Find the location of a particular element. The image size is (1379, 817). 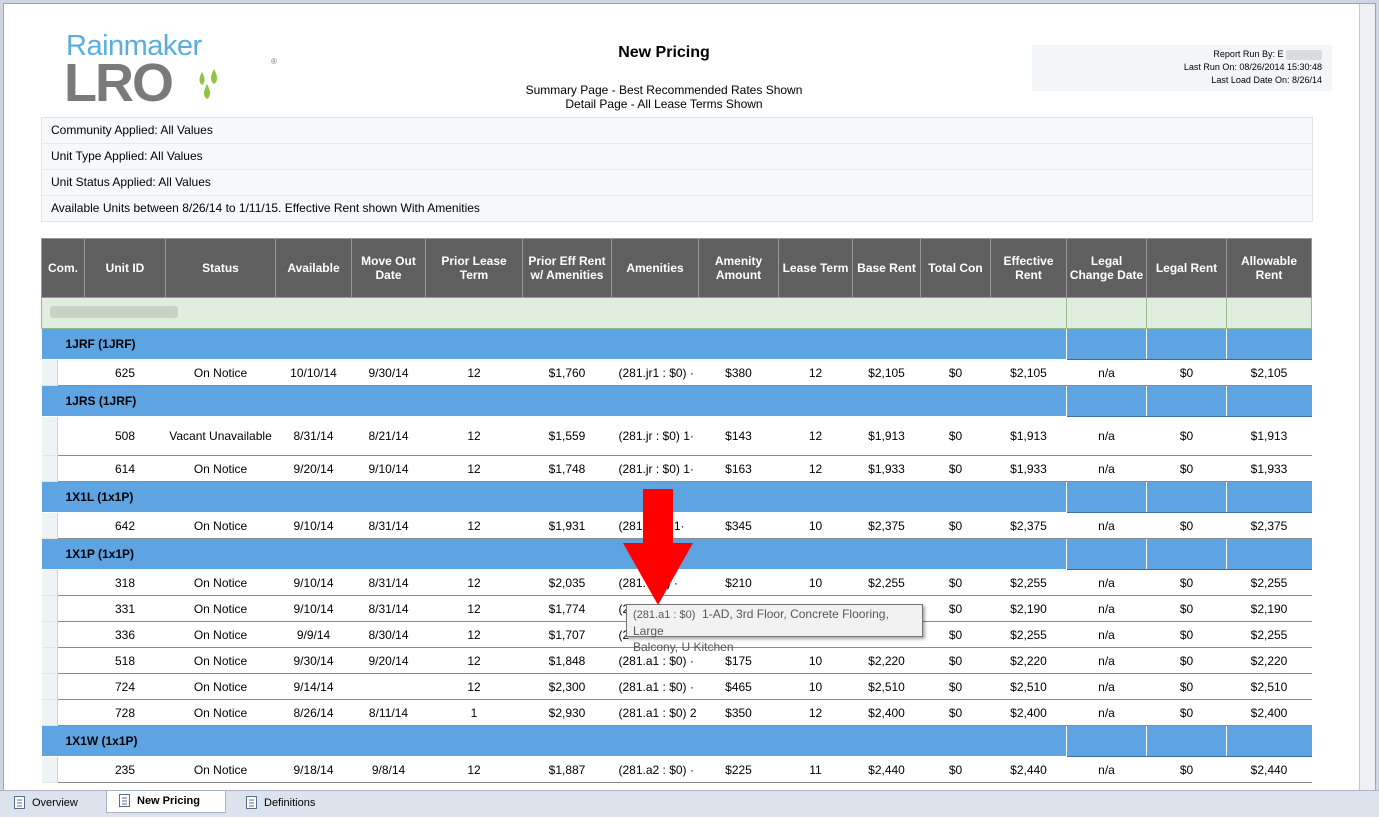

col-header: Legal Change Date is located at coordinates (1106, 268).